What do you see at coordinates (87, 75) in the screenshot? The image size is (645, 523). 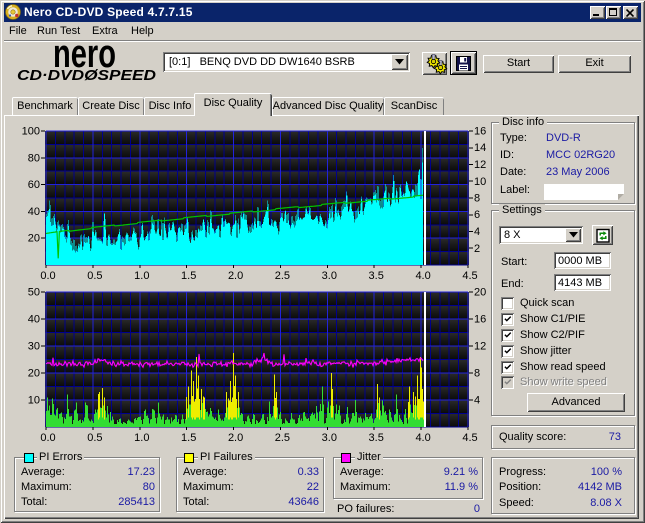 I see `svg-text: CD·DVDØSPEED` at bounding box center [87, 75].